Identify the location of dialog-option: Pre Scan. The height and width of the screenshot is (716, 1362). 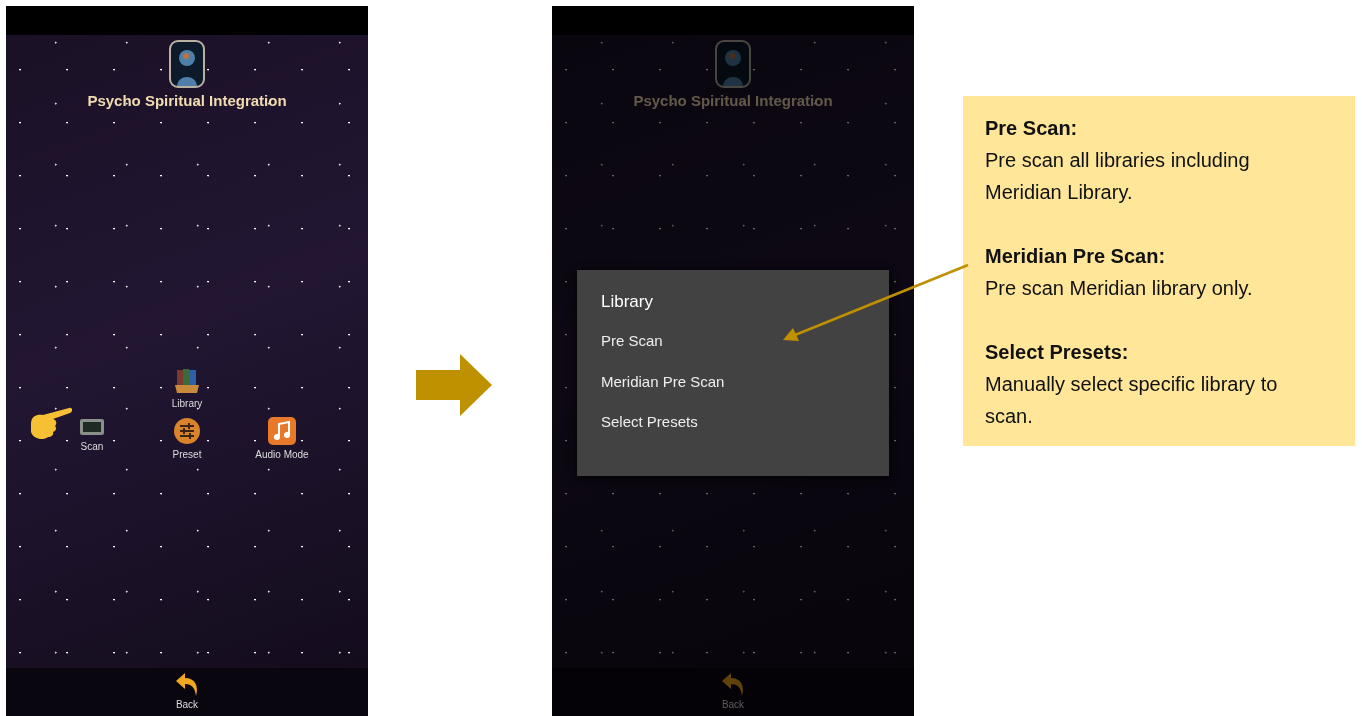
(733, 352).